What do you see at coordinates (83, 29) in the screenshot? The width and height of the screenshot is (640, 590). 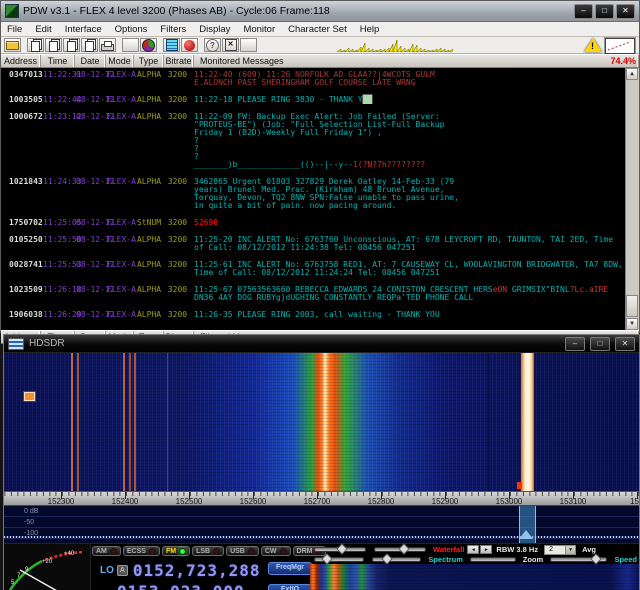 I see `menu-interface: Interface` at bounding box center [83, 29].